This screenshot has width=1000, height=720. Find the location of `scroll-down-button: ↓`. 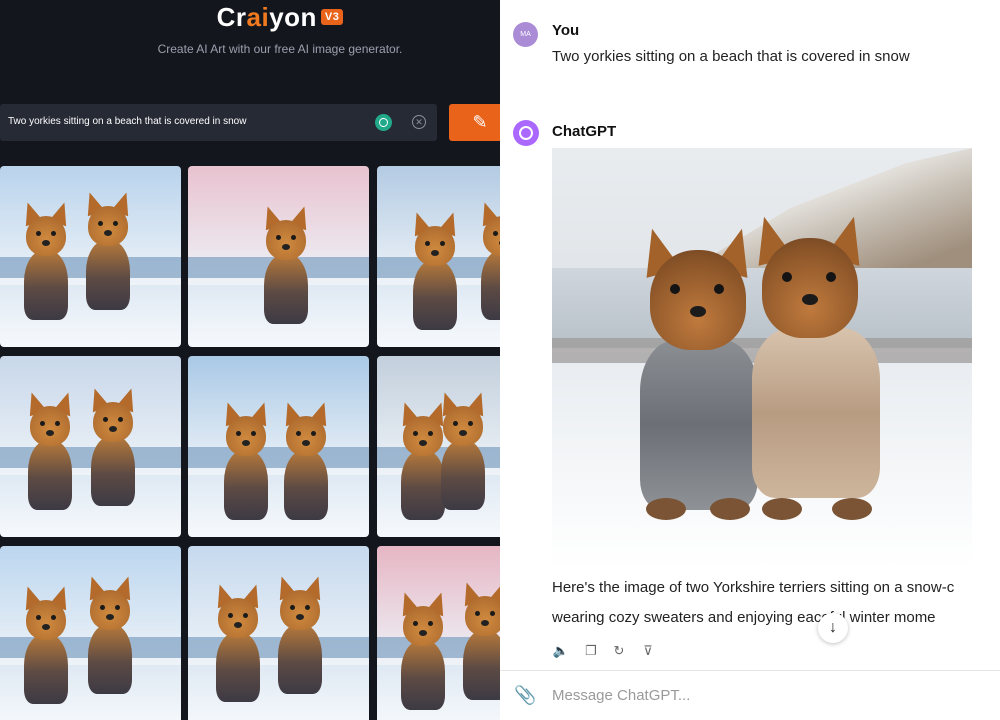

scroll-down-button: ↓ is located at coordinates (833, 628).